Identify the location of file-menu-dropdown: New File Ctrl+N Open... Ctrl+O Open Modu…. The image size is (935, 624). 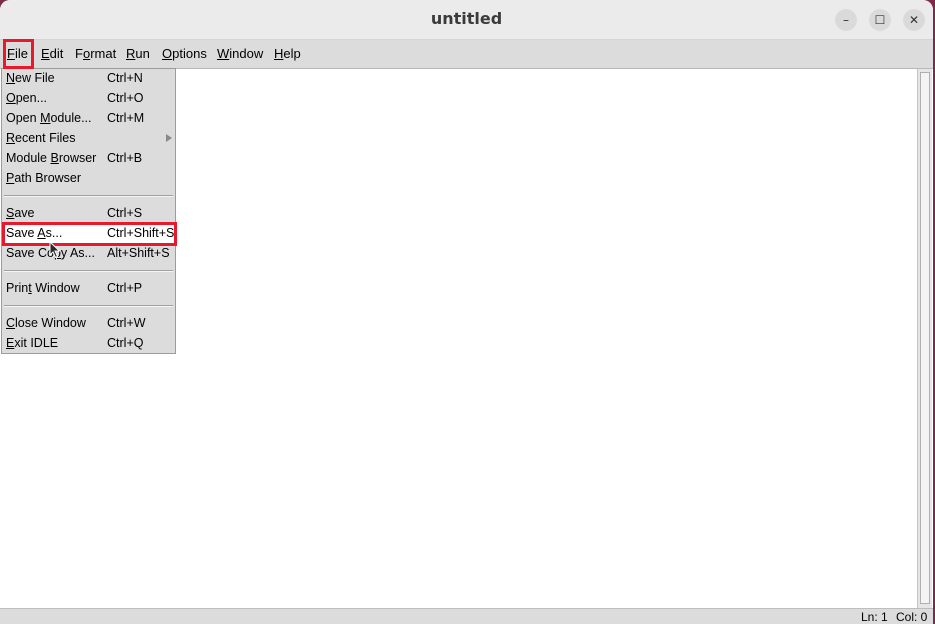
(88, 211).